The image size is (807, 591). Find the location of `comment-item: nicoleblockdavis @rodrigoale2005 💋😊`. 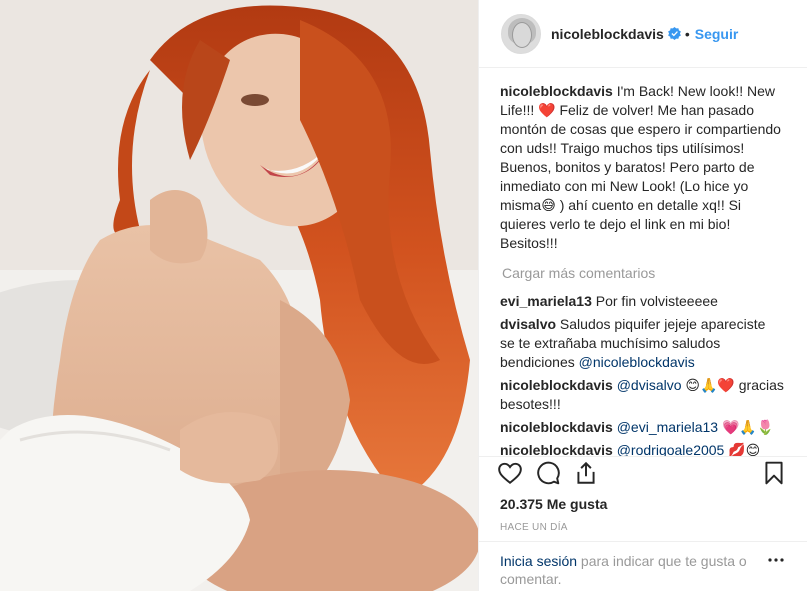

comment-item: nicoleblockdavis @rodrigoale2005 💋😊 is located at coordinates (642, 448).